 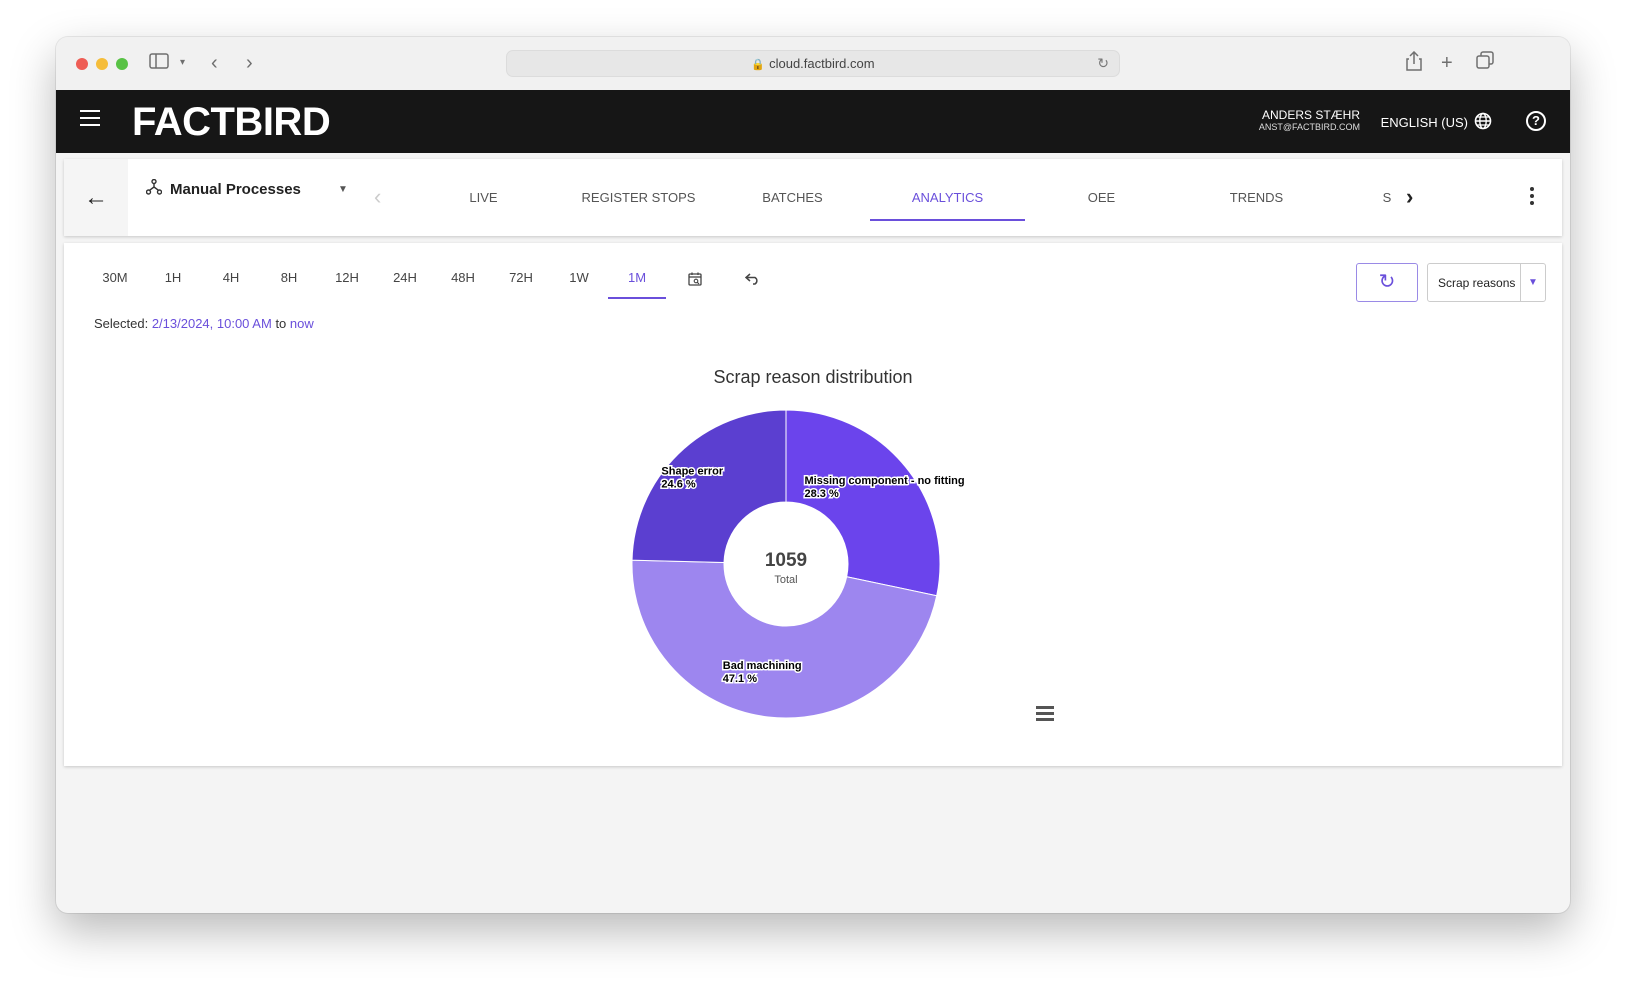 What do you see at coordinates (90, 118) in the screenshot?
I see `menu-icon` at bounding box center [90, 118].